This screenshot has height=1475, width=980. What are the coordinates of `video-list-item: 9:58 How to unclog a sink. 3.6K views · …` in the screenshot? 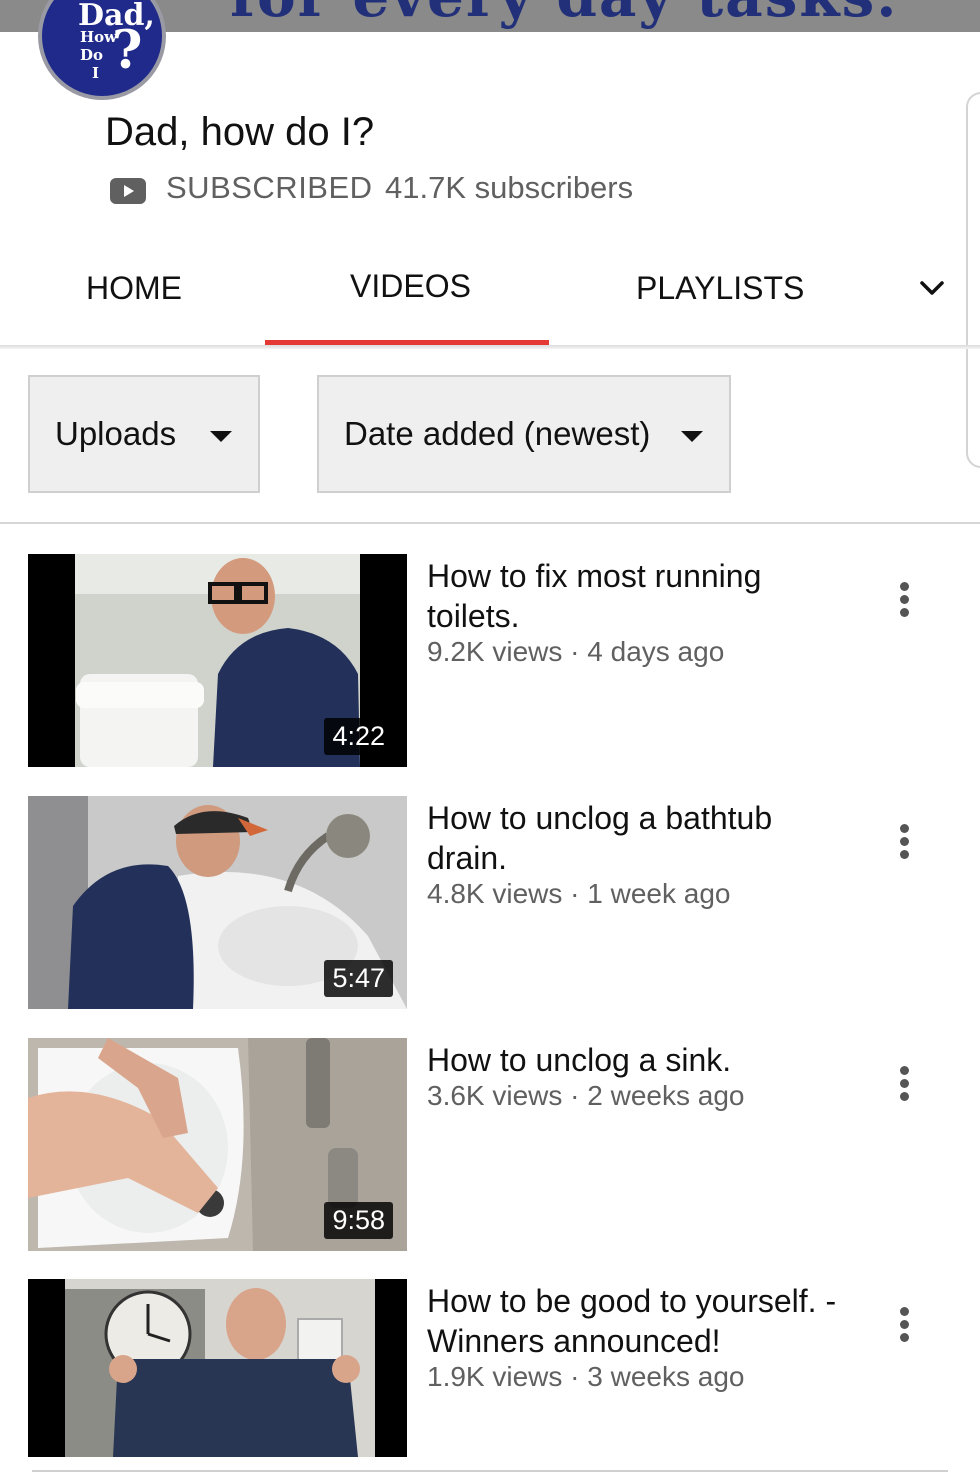 It's located at (490, 1145).